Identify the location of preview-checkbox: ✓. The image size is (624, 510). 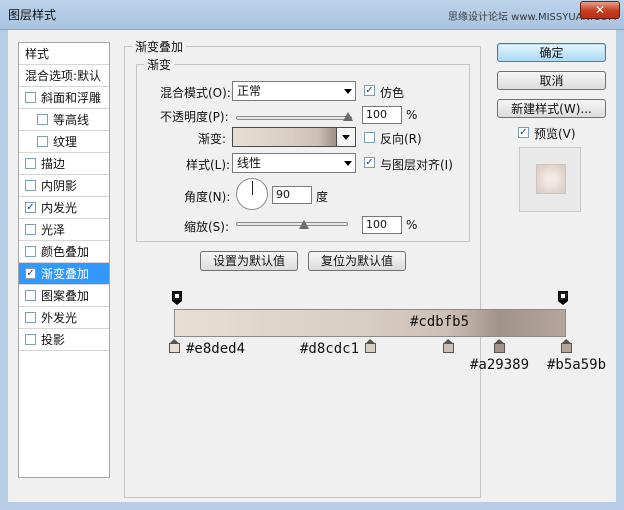
(523, 132).